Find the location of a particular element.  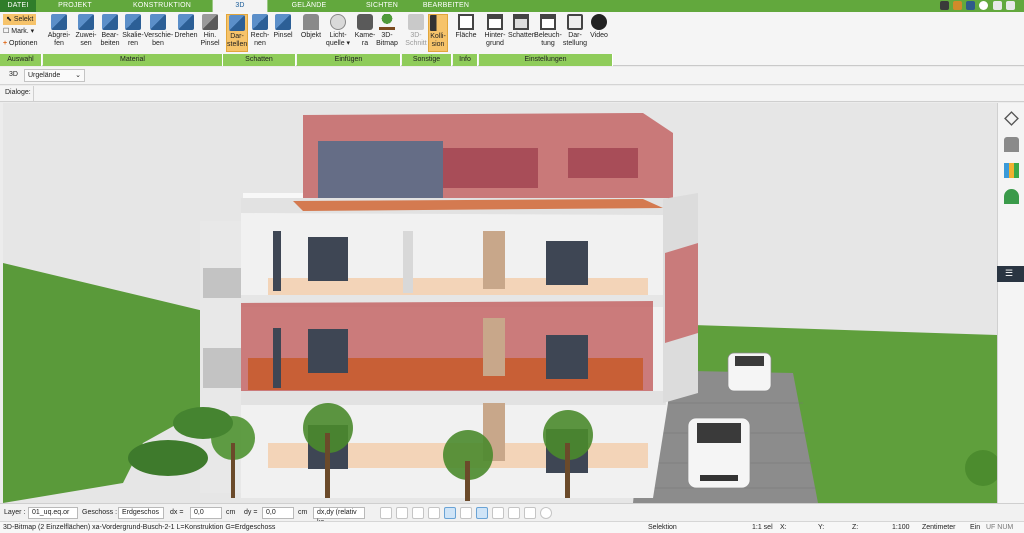

minimize-icon is located at coordinates (997, 5).